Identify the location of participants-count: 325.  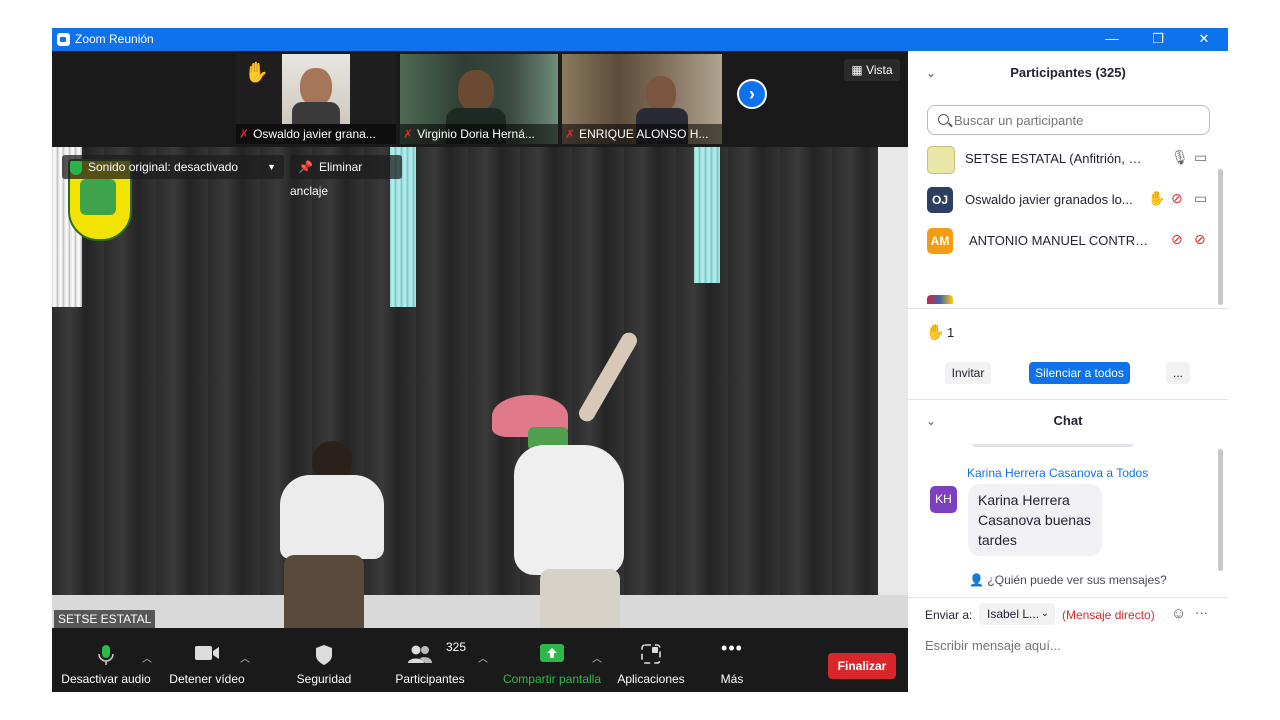
(456, 647).